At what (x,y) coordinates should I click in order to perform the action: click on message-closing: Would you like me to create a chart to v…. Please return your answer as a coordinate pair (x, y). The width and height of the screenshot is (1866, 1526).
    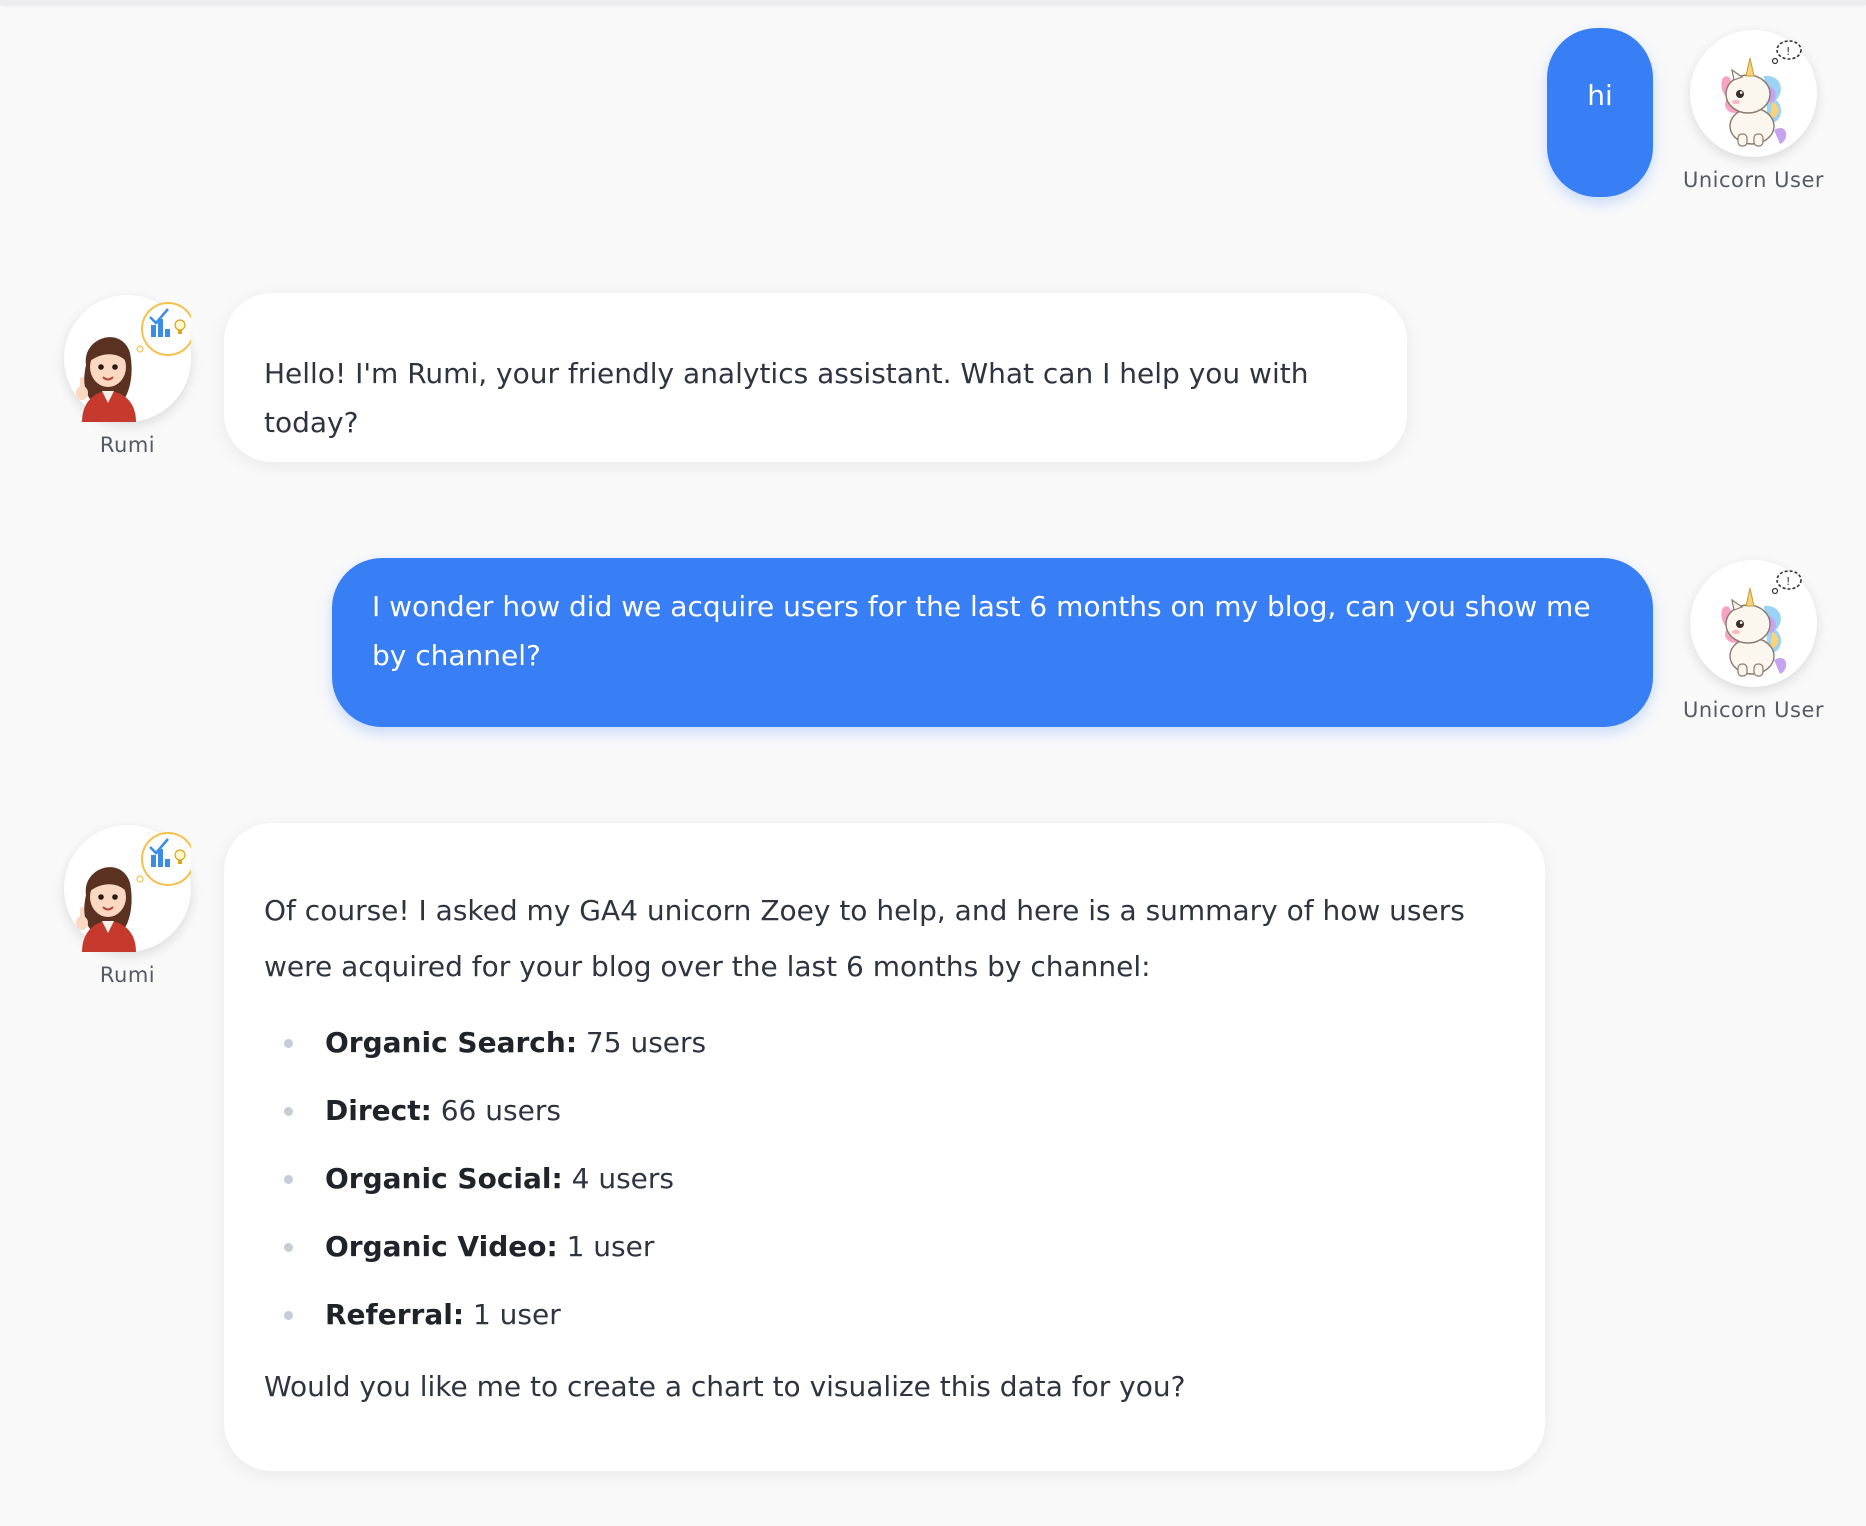
    Looking at the image, I should click on (725, 1386).